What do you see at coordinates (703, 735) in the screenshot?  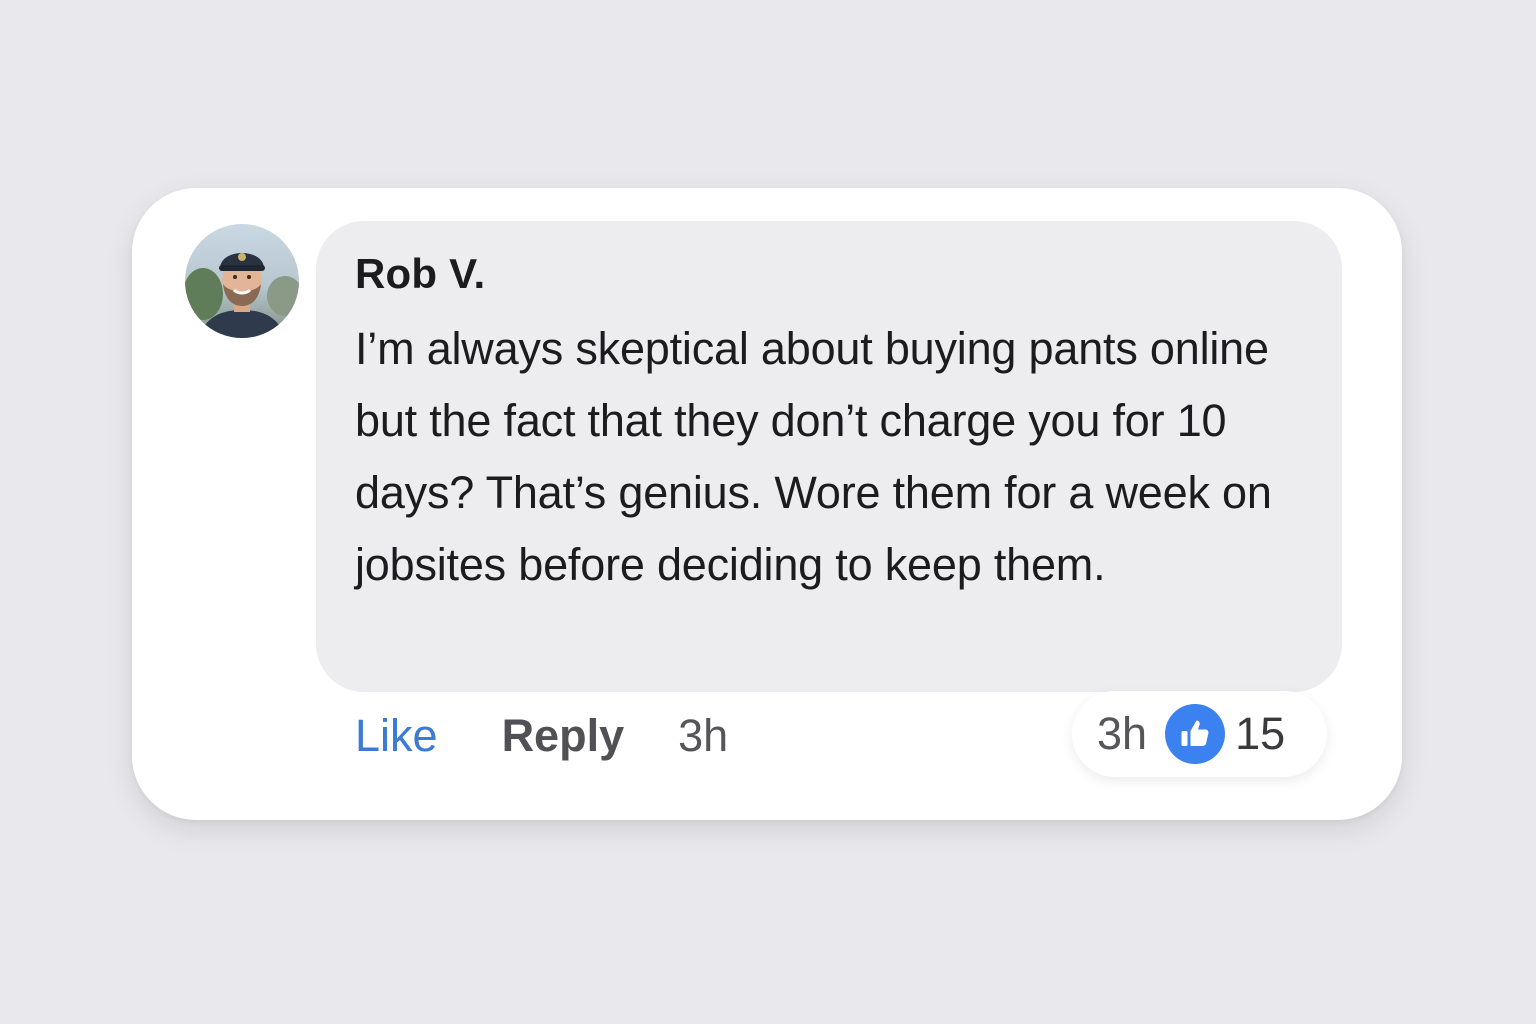 I see `comment-timestamp: 3h` at bounding box center [703, 735].